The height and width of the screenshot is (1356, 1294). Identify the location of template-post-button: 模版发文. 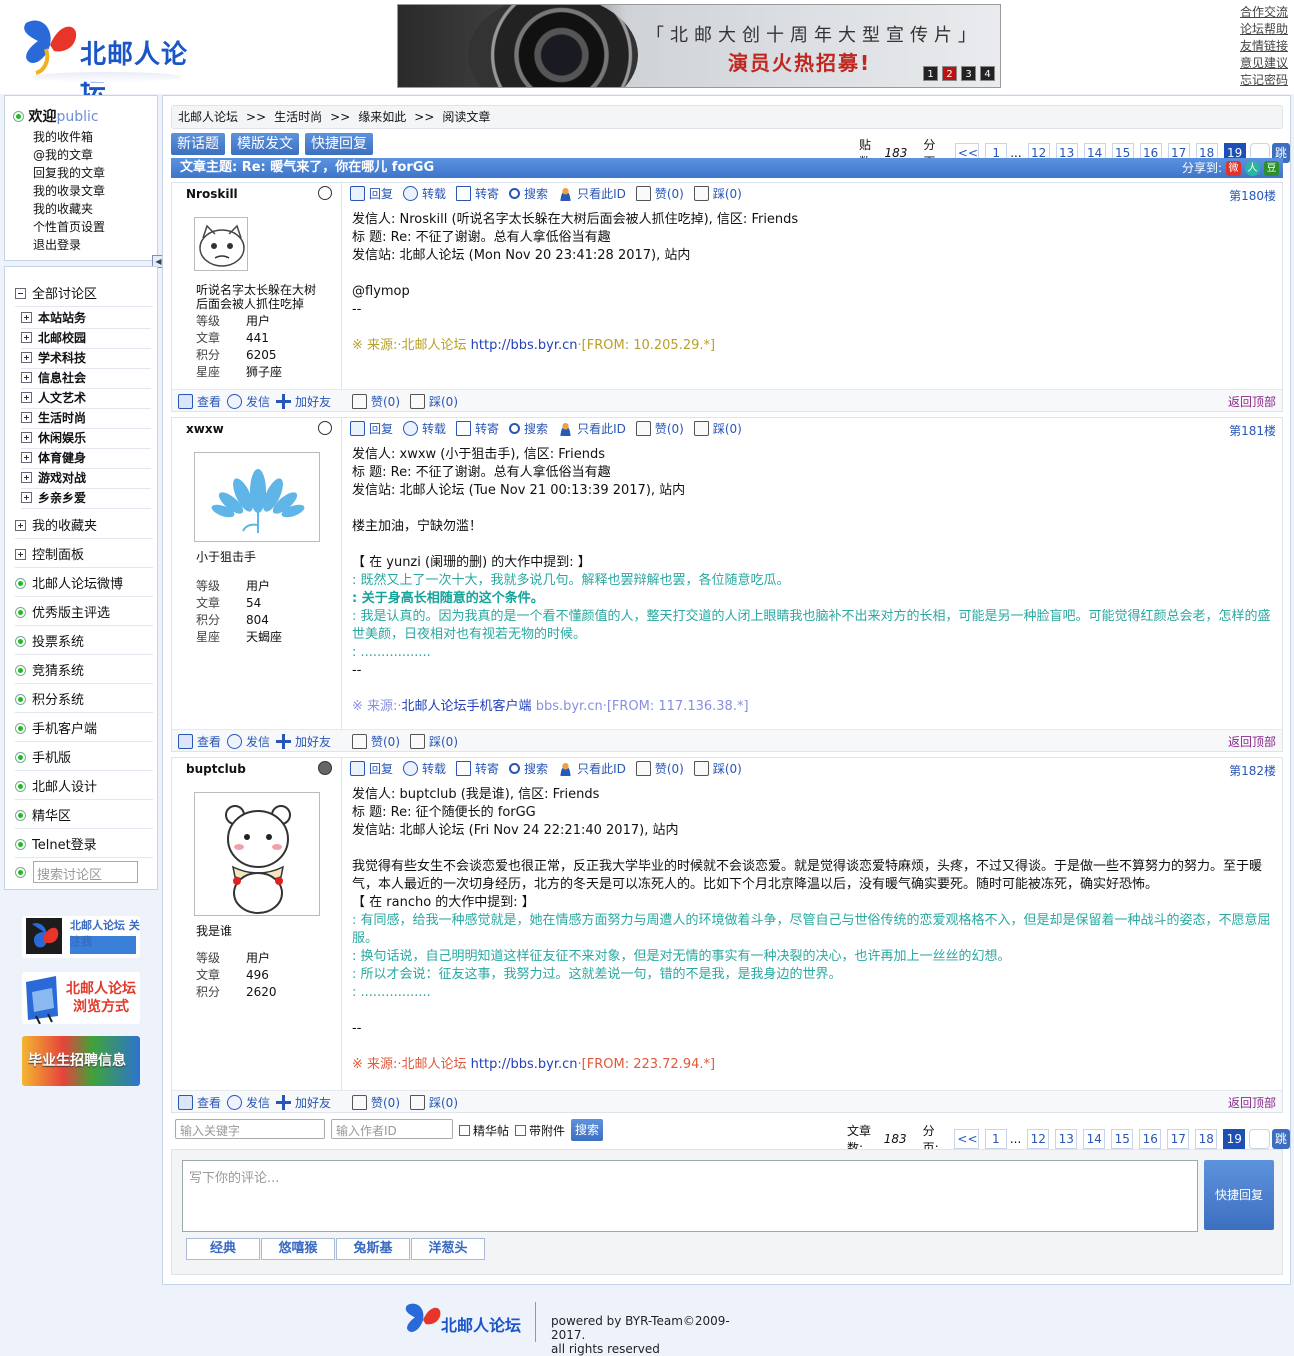
(265, 144).